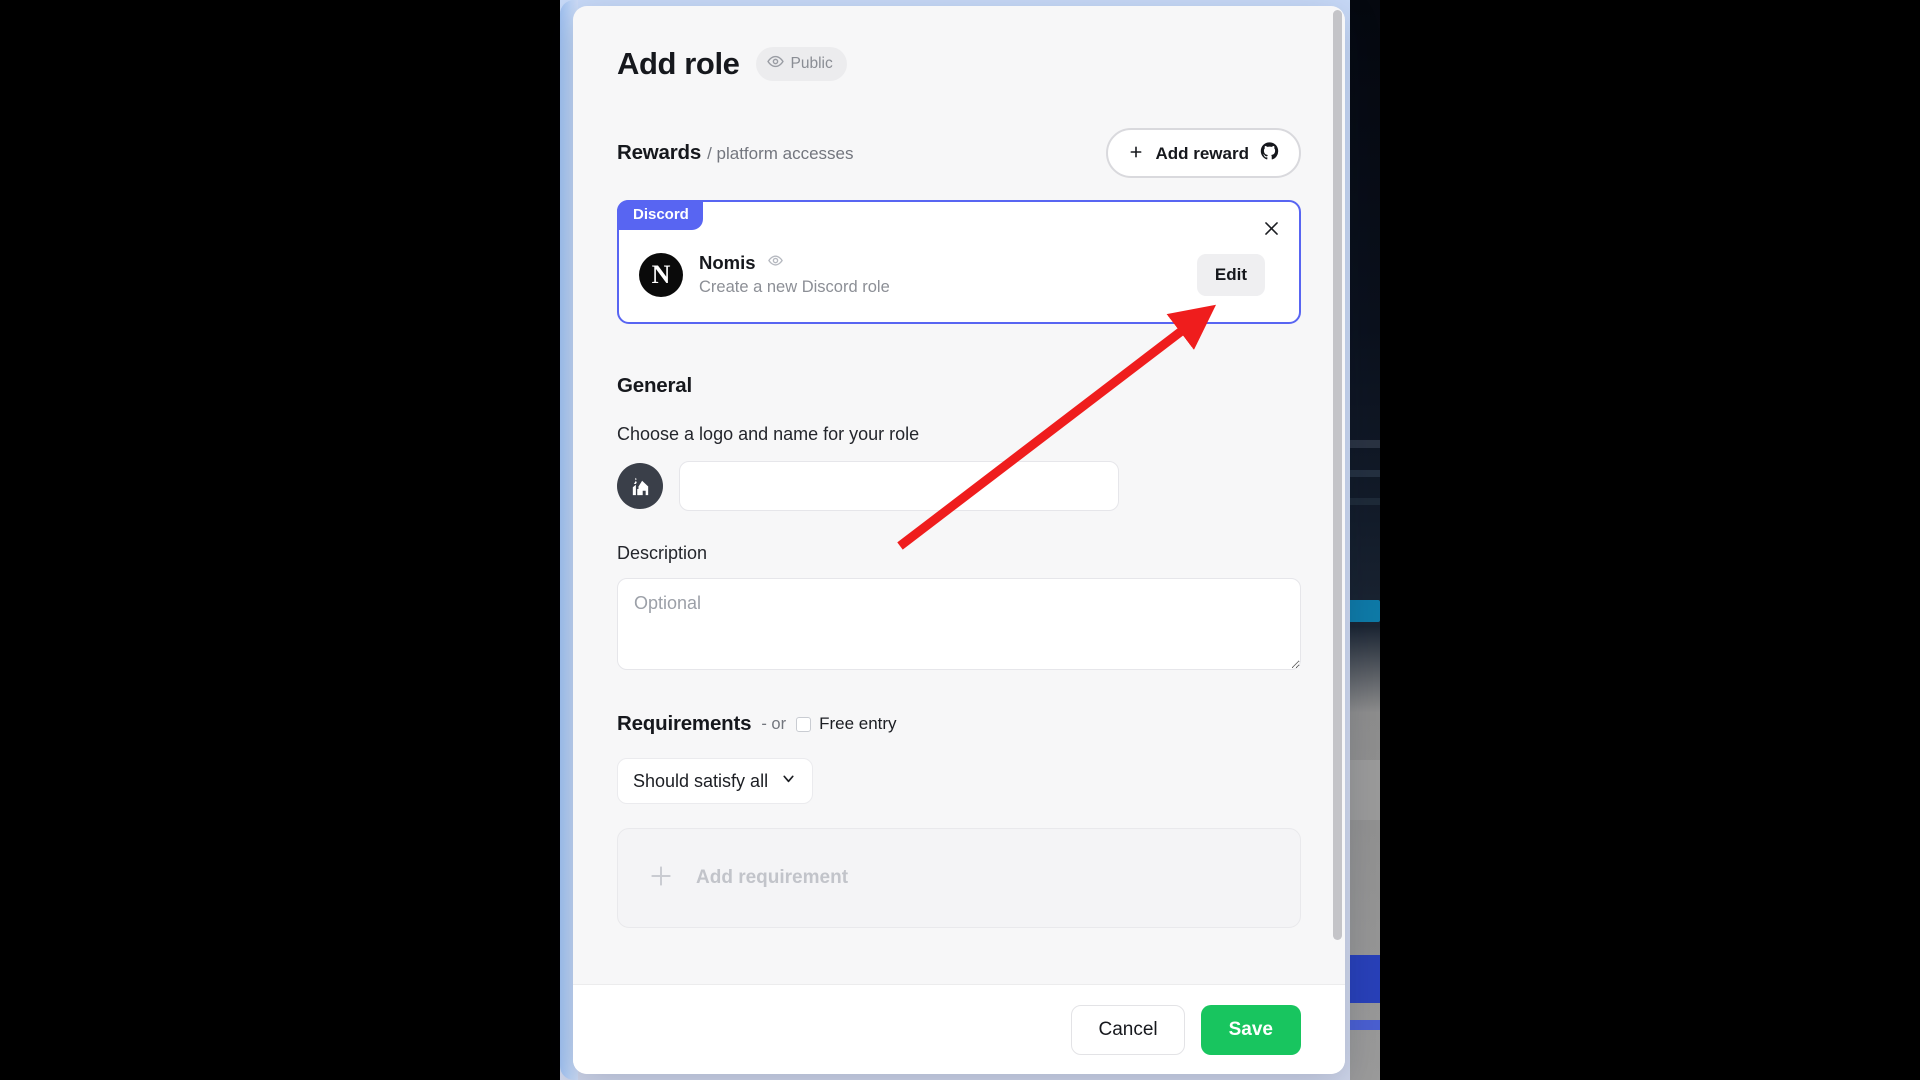 This screenshot has width=1920, height=1080. Describe the element at coordinates (959, 624) in the screenshot. I see `description-input` at that location.